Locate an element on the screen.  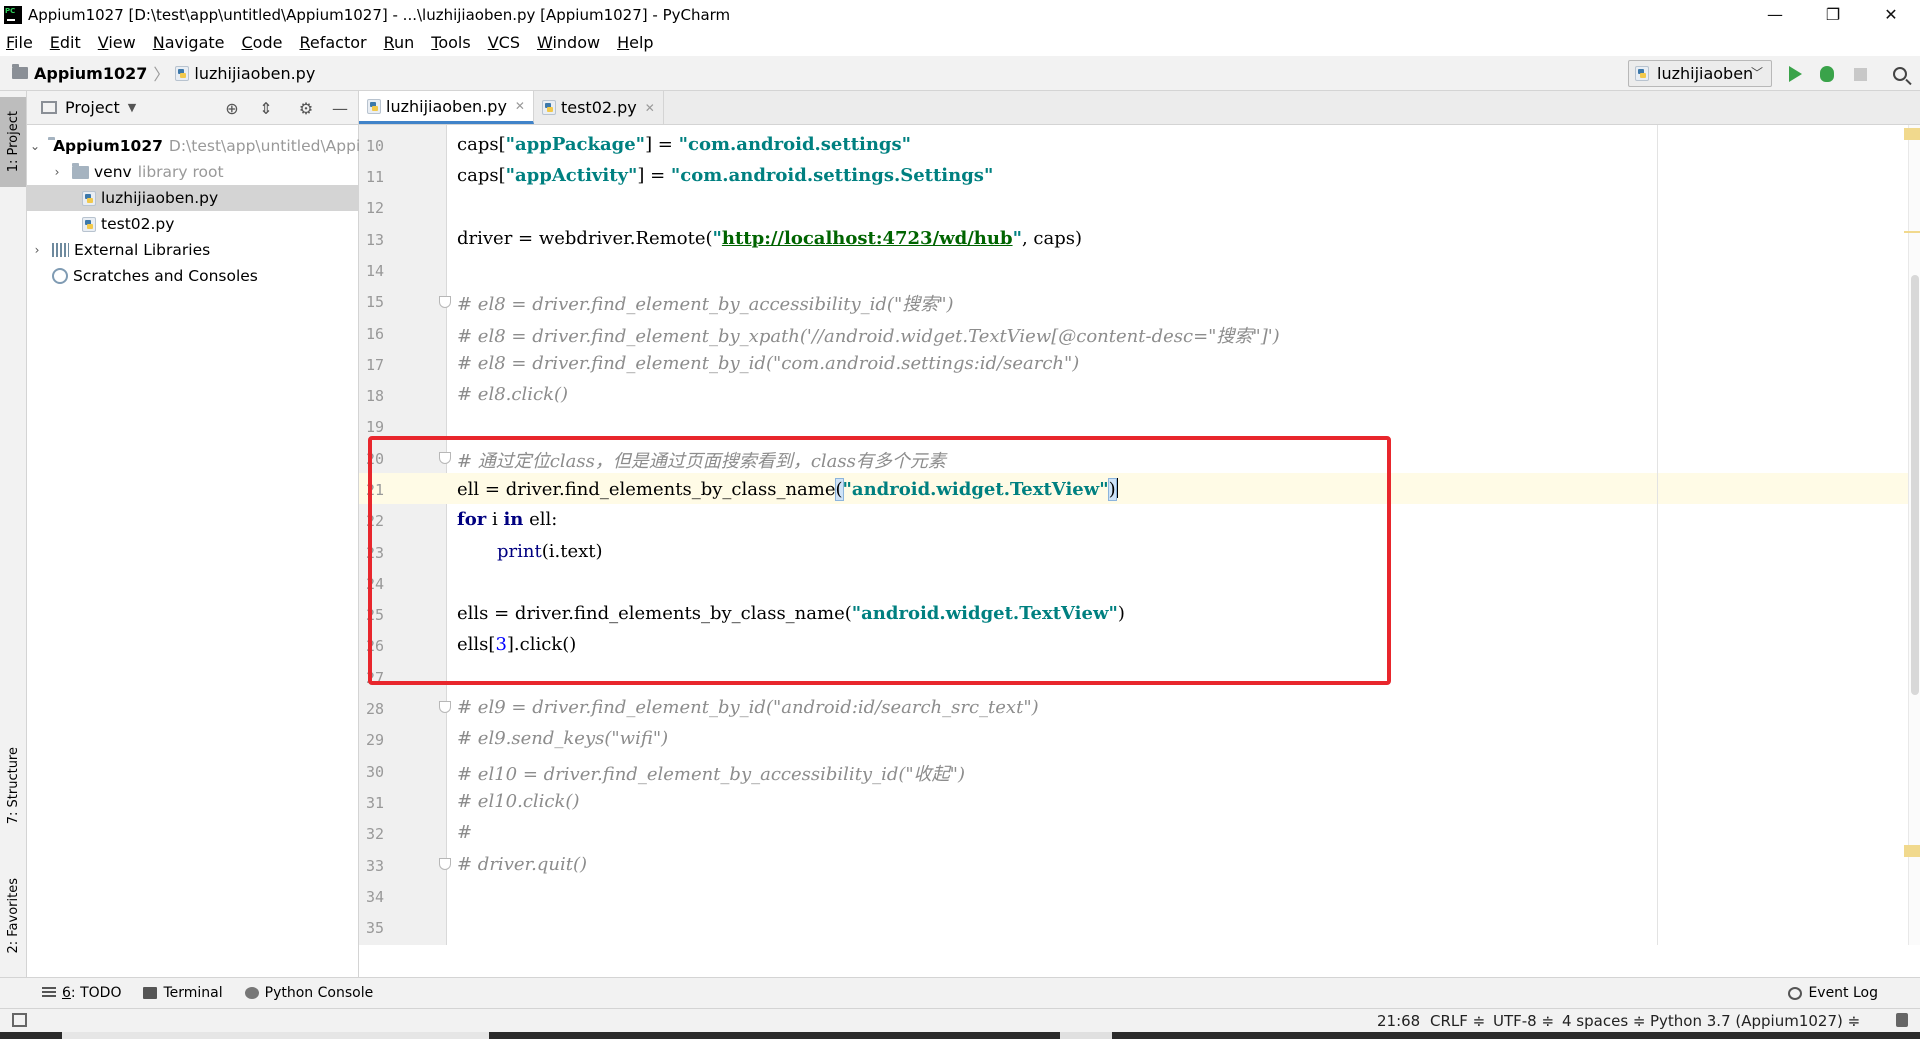
debug-button is located at coordinates (1827, 74).